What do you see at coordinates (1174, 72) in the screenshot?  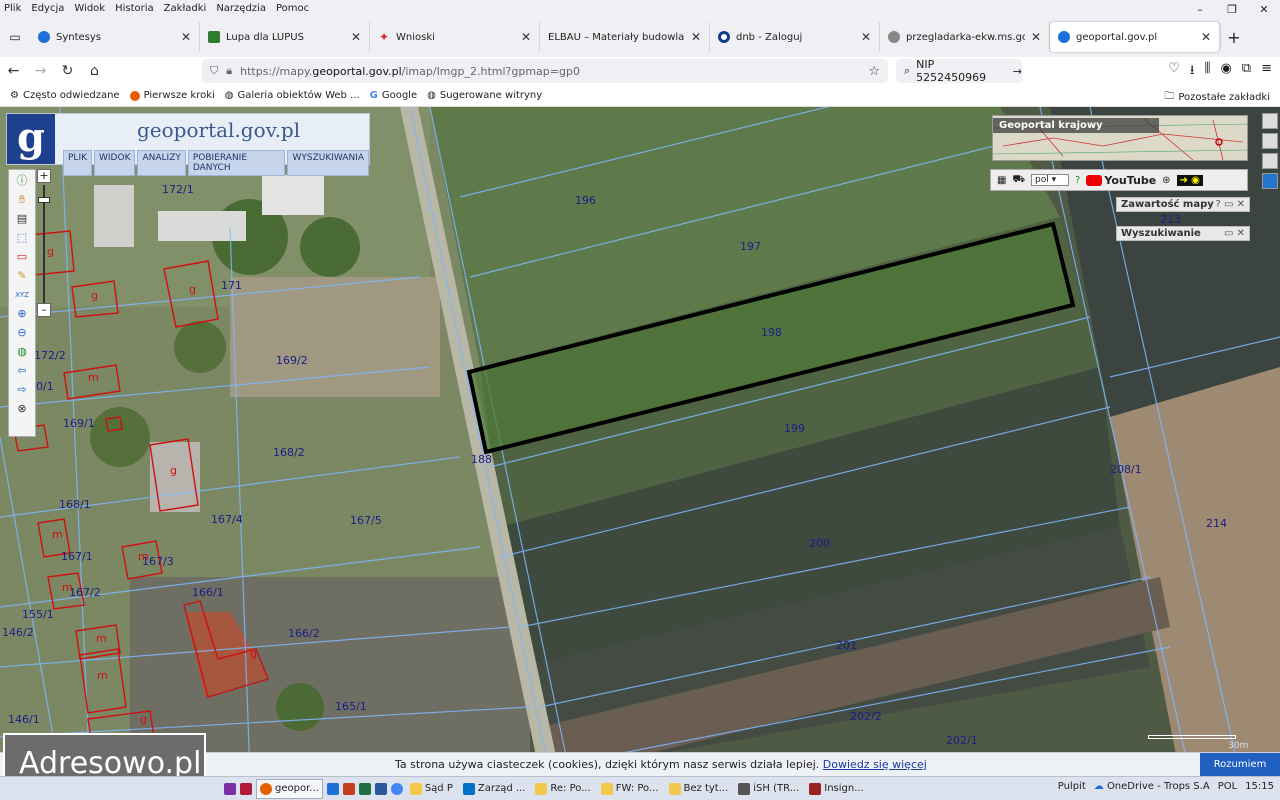 I see `pocket-icon: ♡` at bounding box center [1174, 72].